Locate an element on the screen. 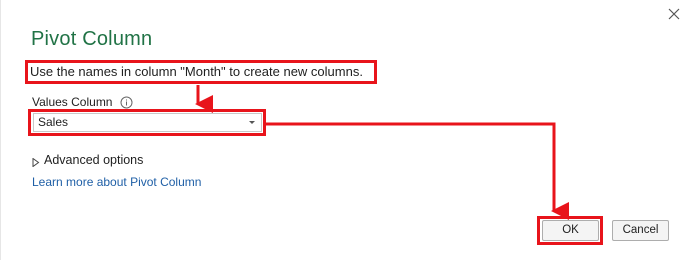 The height and width of the screenshot is (260, 690). chevron-down-icon is located at coordinates (252, 122).